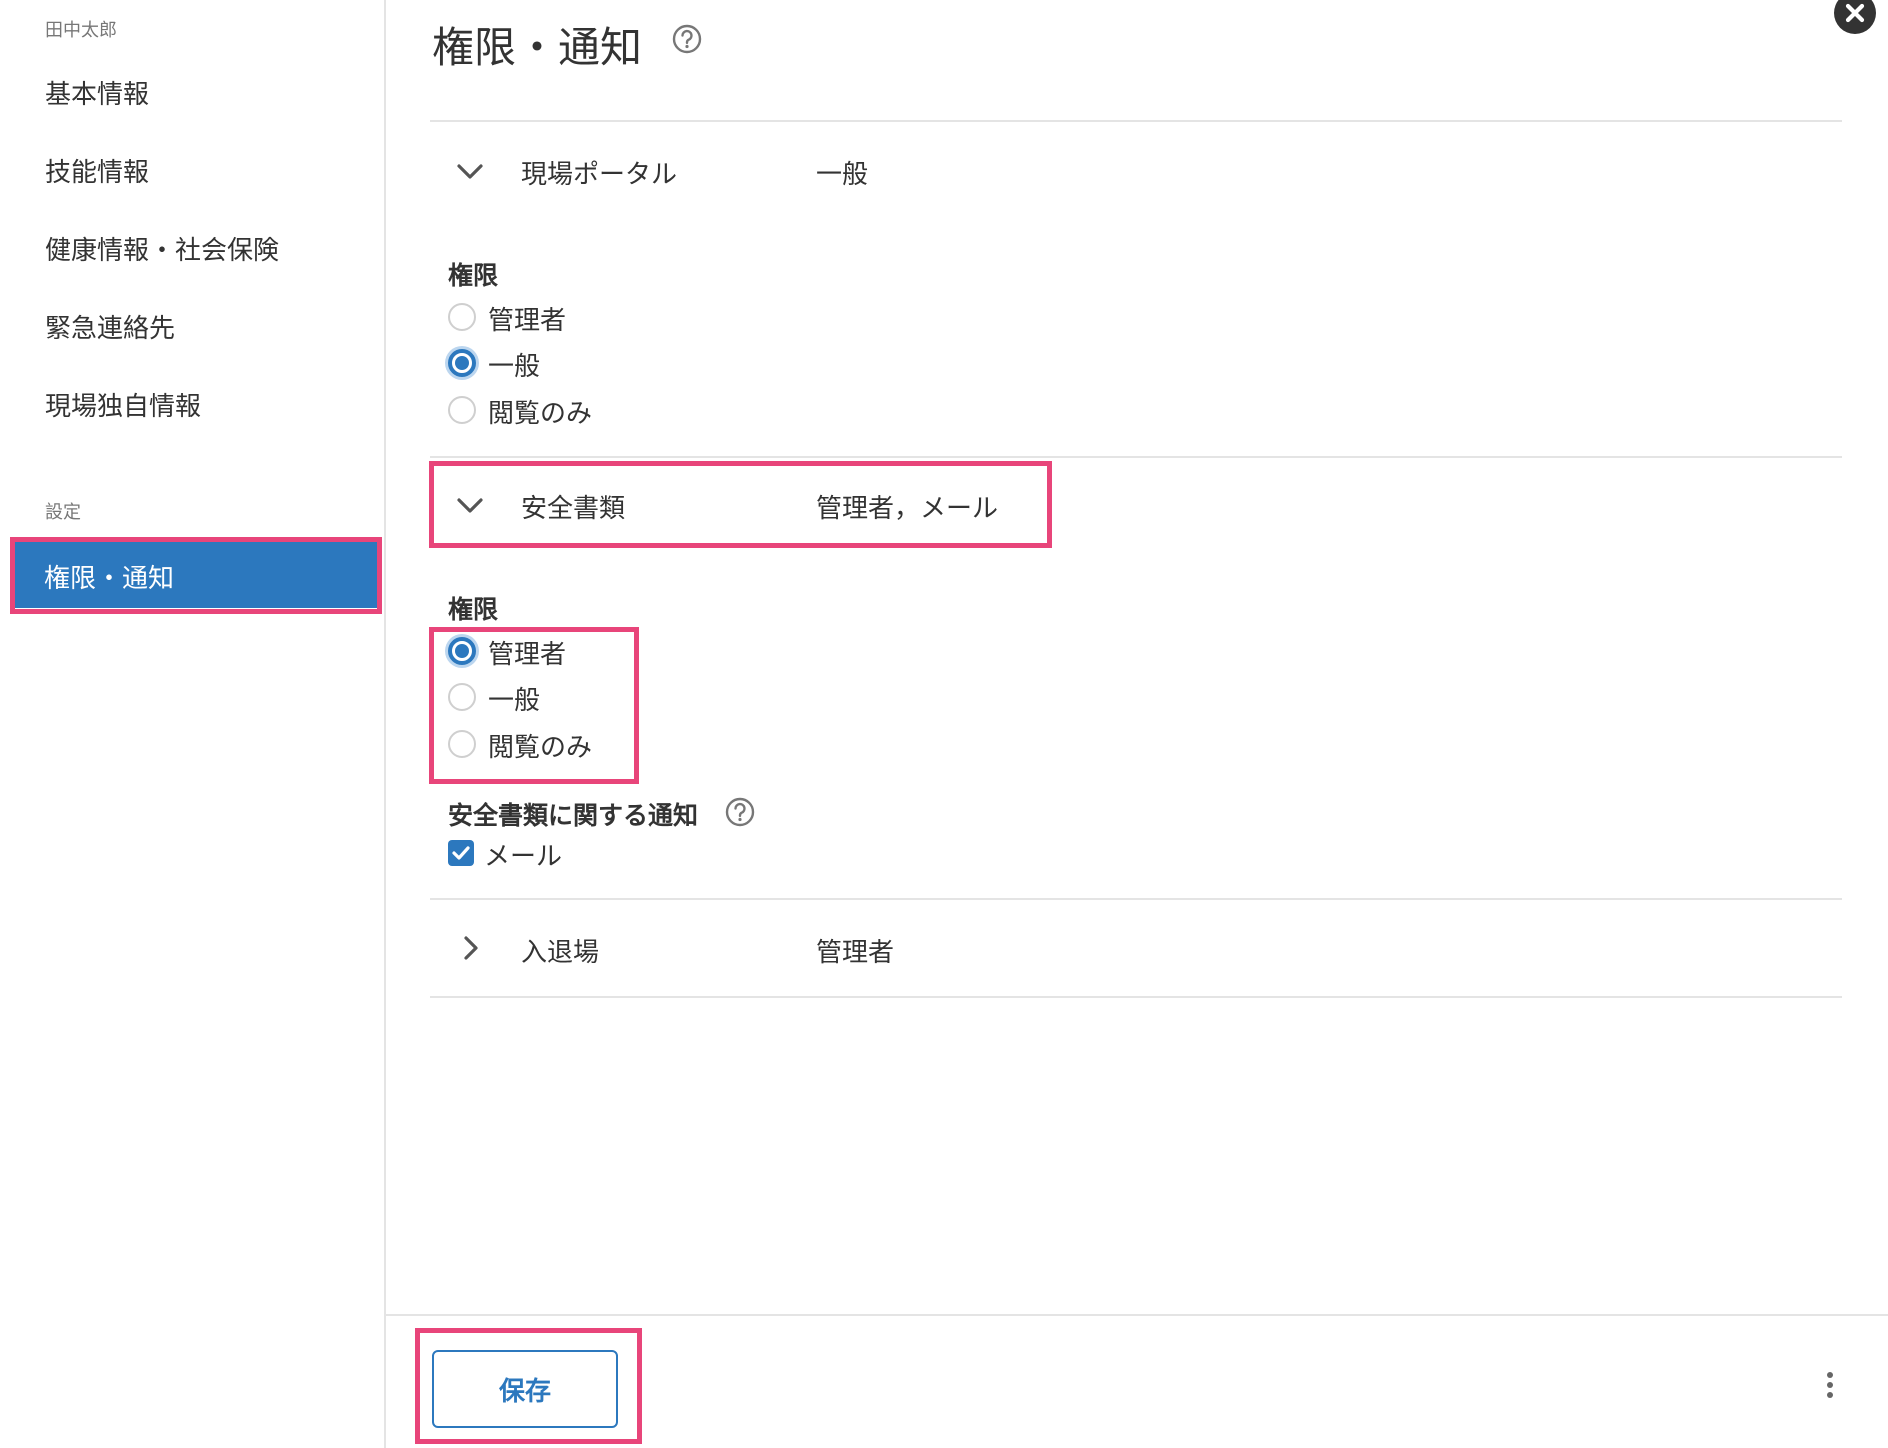 This screenshot has height=1448, width=1888. Describe the element at coordinates (598, 652) in the screenshot. I see `radio-safety-admin: 管理者` at that location.